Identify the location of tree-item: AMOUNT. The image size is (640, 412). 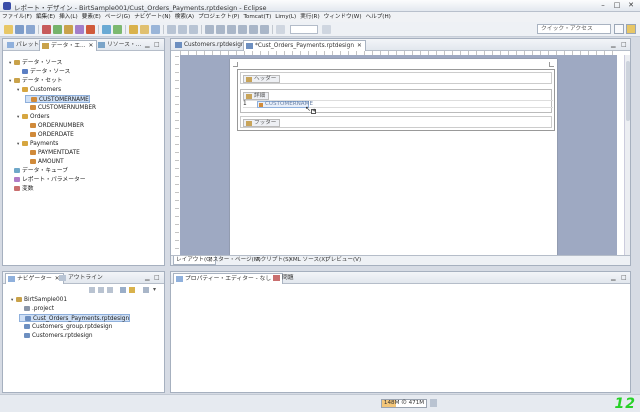
(44, 162).